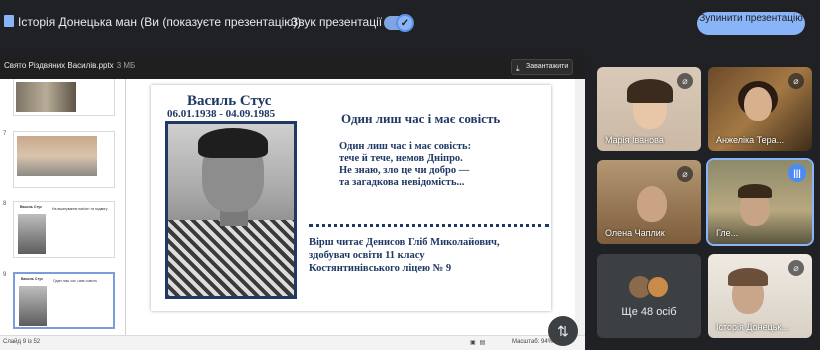  What do you see at coordinates (22, 342) in the screenshot?
I see `slide-counter: Слайд 9 із 52` at bounding box center [22, 342].